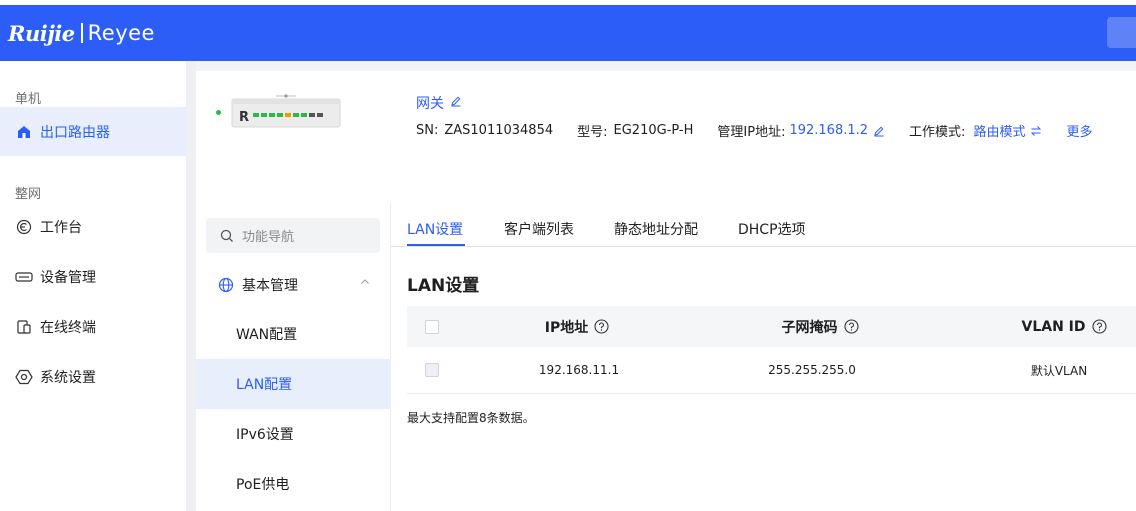 The image size is (1136, 511). Describe the element at coordinates (75, 132) in the screenshot. I see `sidebar-item-label: 出口路由器` at that location.